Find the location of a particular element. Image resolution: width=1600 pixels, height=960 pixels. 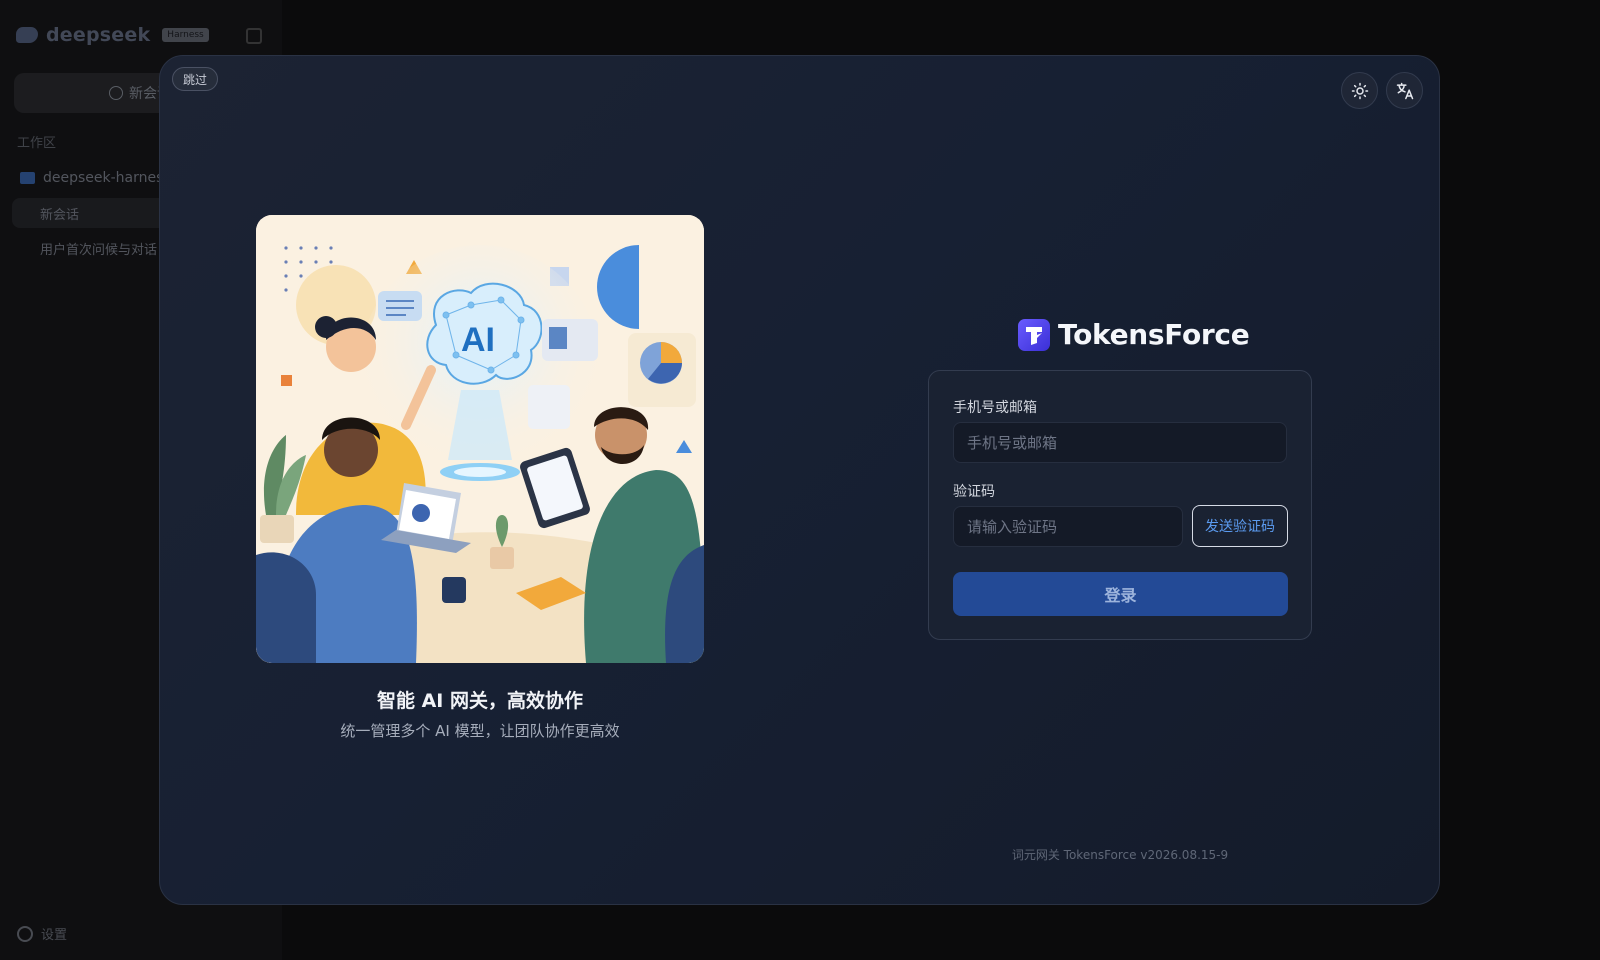

translate-icon is located at coordinates (1404, 90).